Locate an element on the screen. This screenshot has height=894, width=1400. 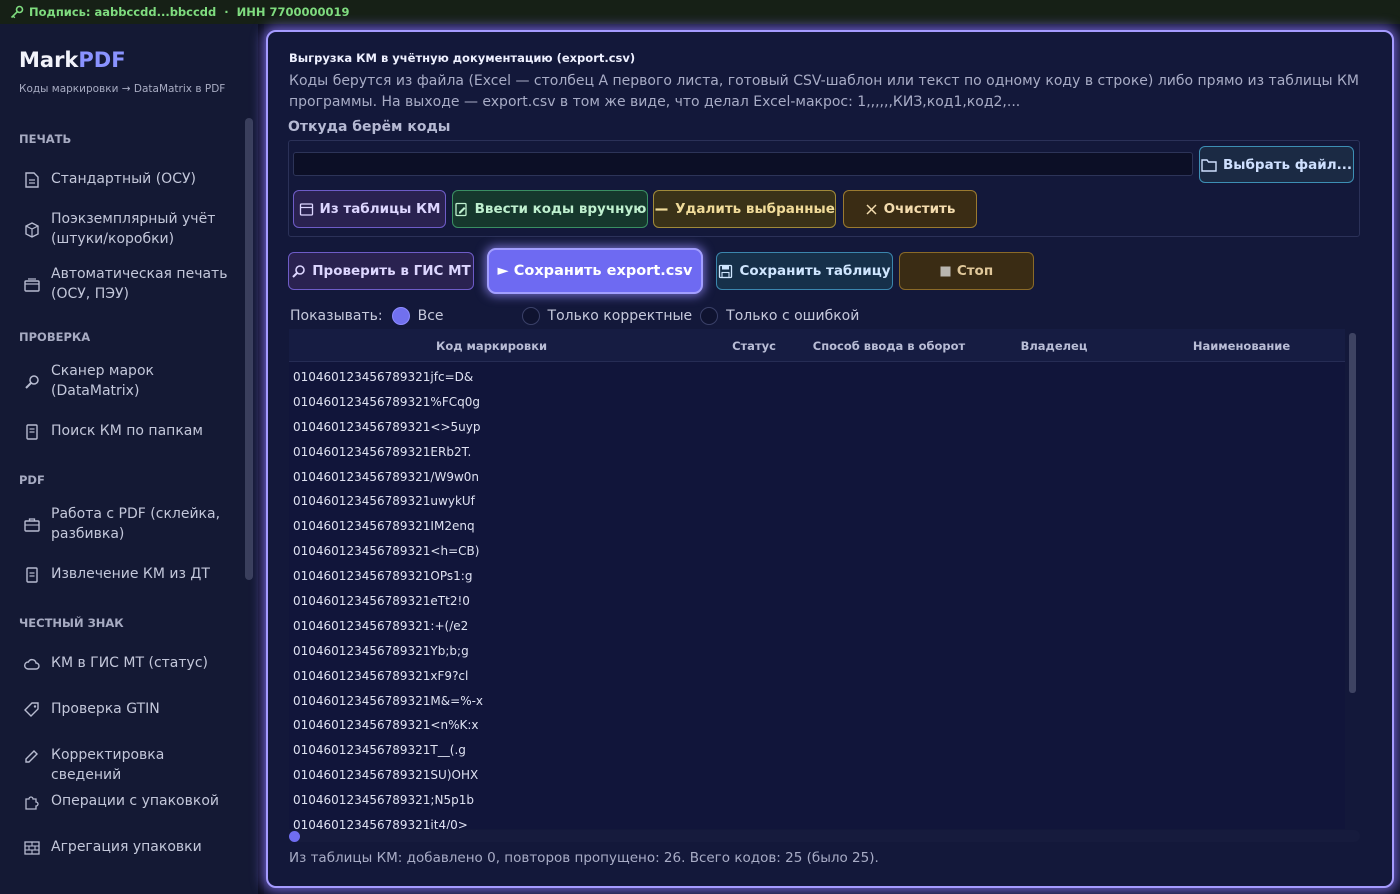
extract-icon is located at coordinates (32, 575).